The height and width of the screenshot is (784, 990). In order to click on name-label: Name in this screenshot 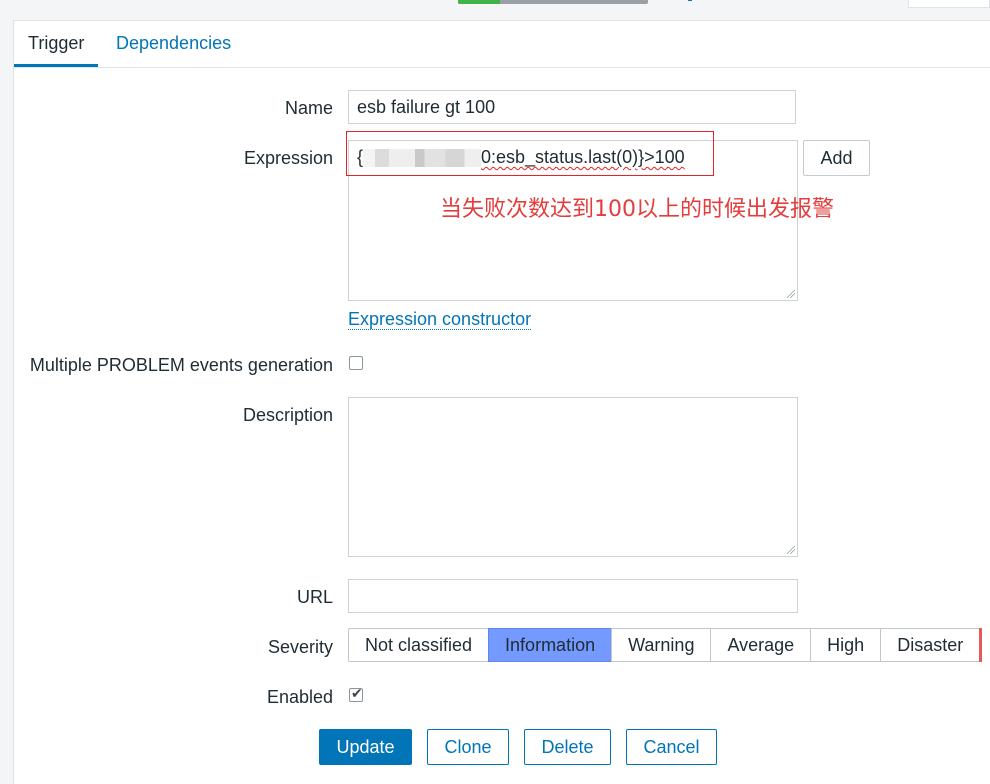, I will do `click(308, 108)`.